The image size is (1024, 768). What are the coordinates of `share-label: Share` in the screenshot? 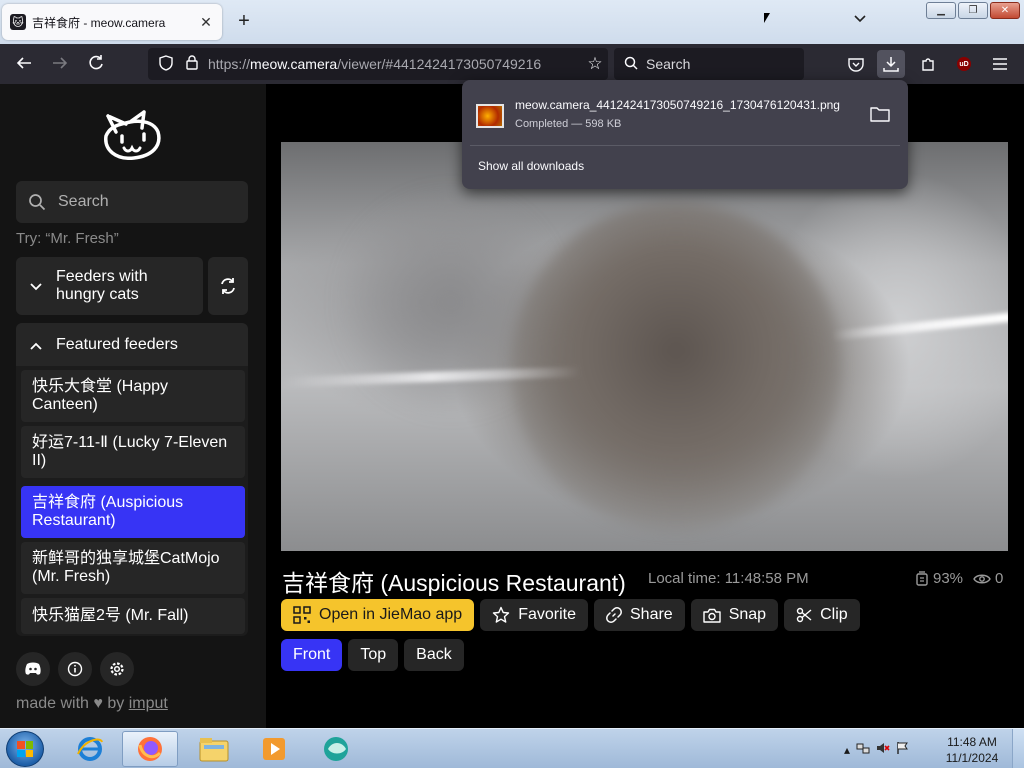 It's located at (651, 614).